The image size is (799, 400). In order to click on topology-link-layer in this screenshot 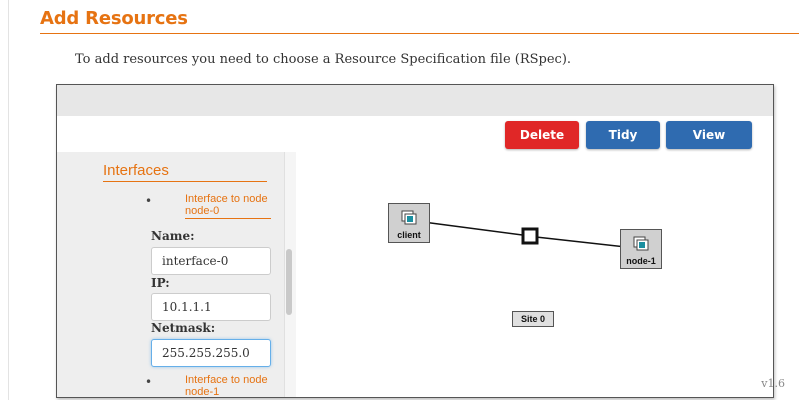, I will do `click(526, 234)`.